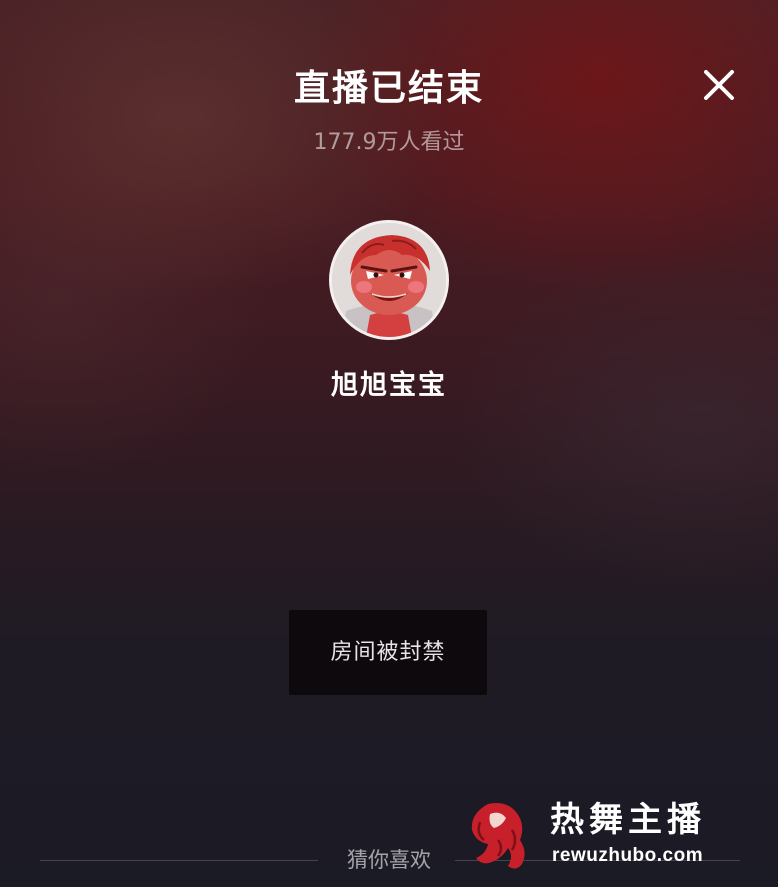 This screenshot has width=778, height=887. What do you see at coordinates (389, 142) in the screenshot?
I see `viewer-count: 177.9万人看过` at bounding box center [389, 142].